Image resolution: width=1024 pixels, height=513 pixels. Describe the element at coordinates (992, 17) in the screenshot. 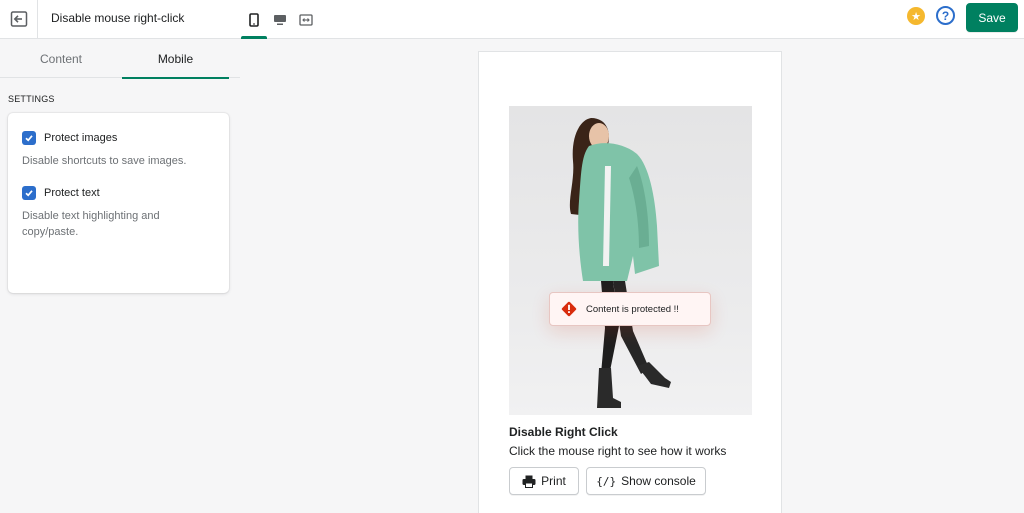

I see `save-button: Save` at that location.